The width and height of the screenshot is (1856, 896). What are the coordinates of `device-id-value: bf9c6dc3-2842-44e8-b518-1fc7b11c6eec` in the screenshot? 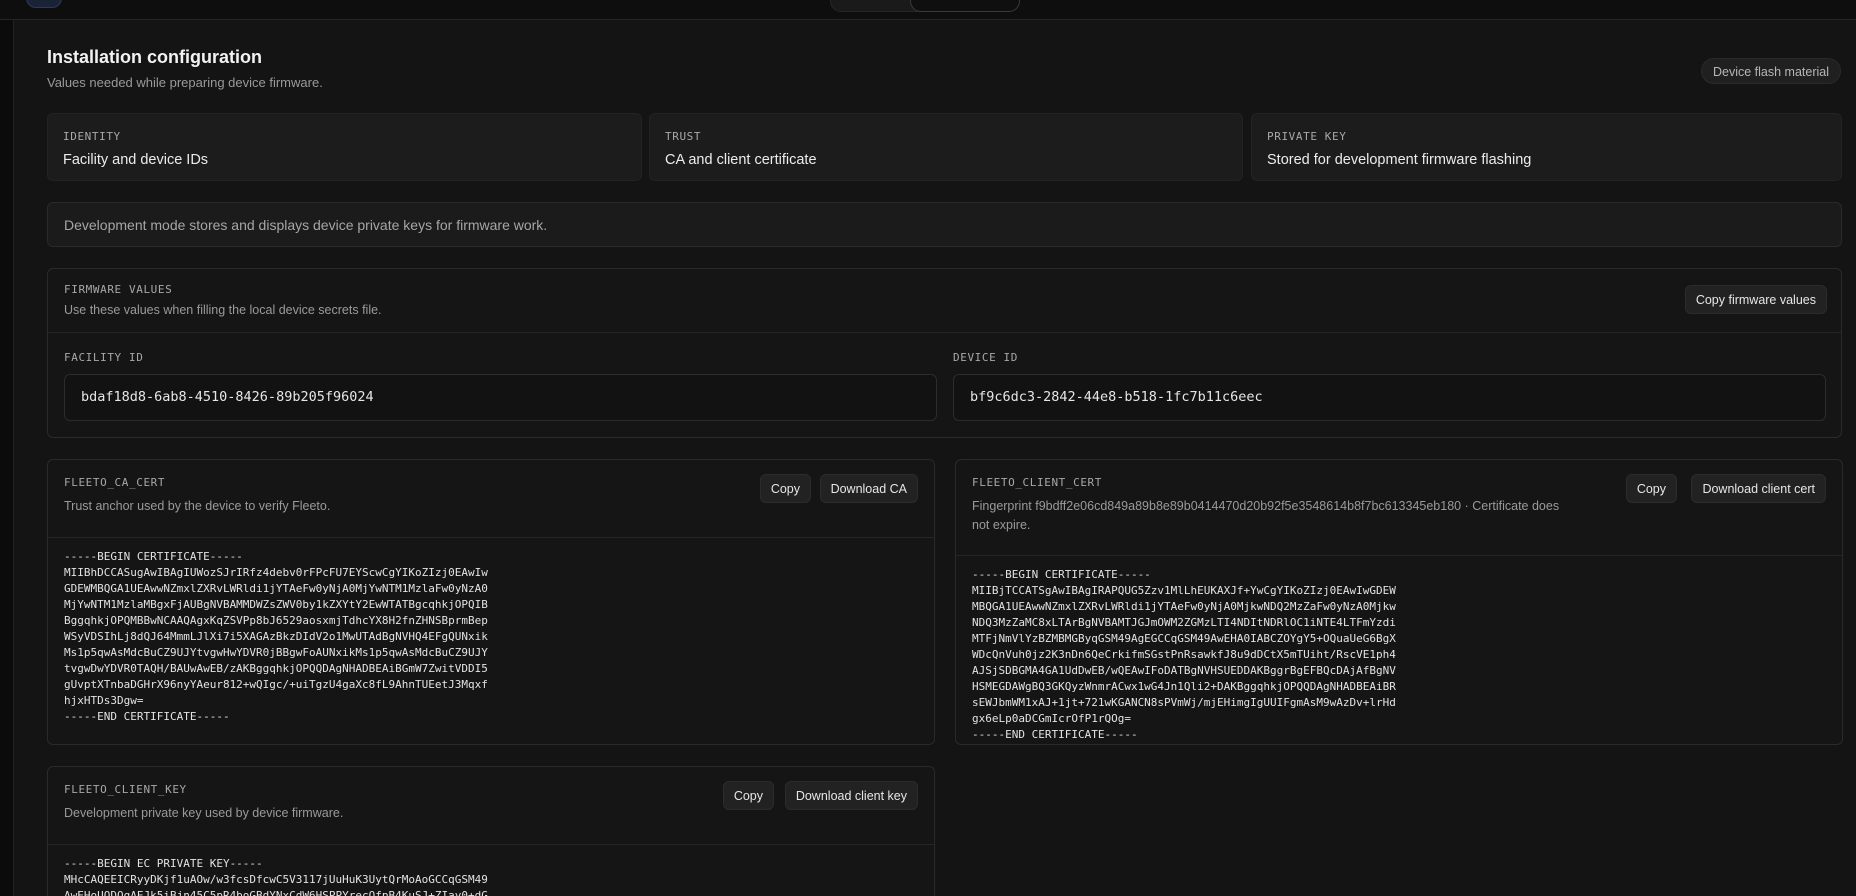 It's located at (1389, 397).